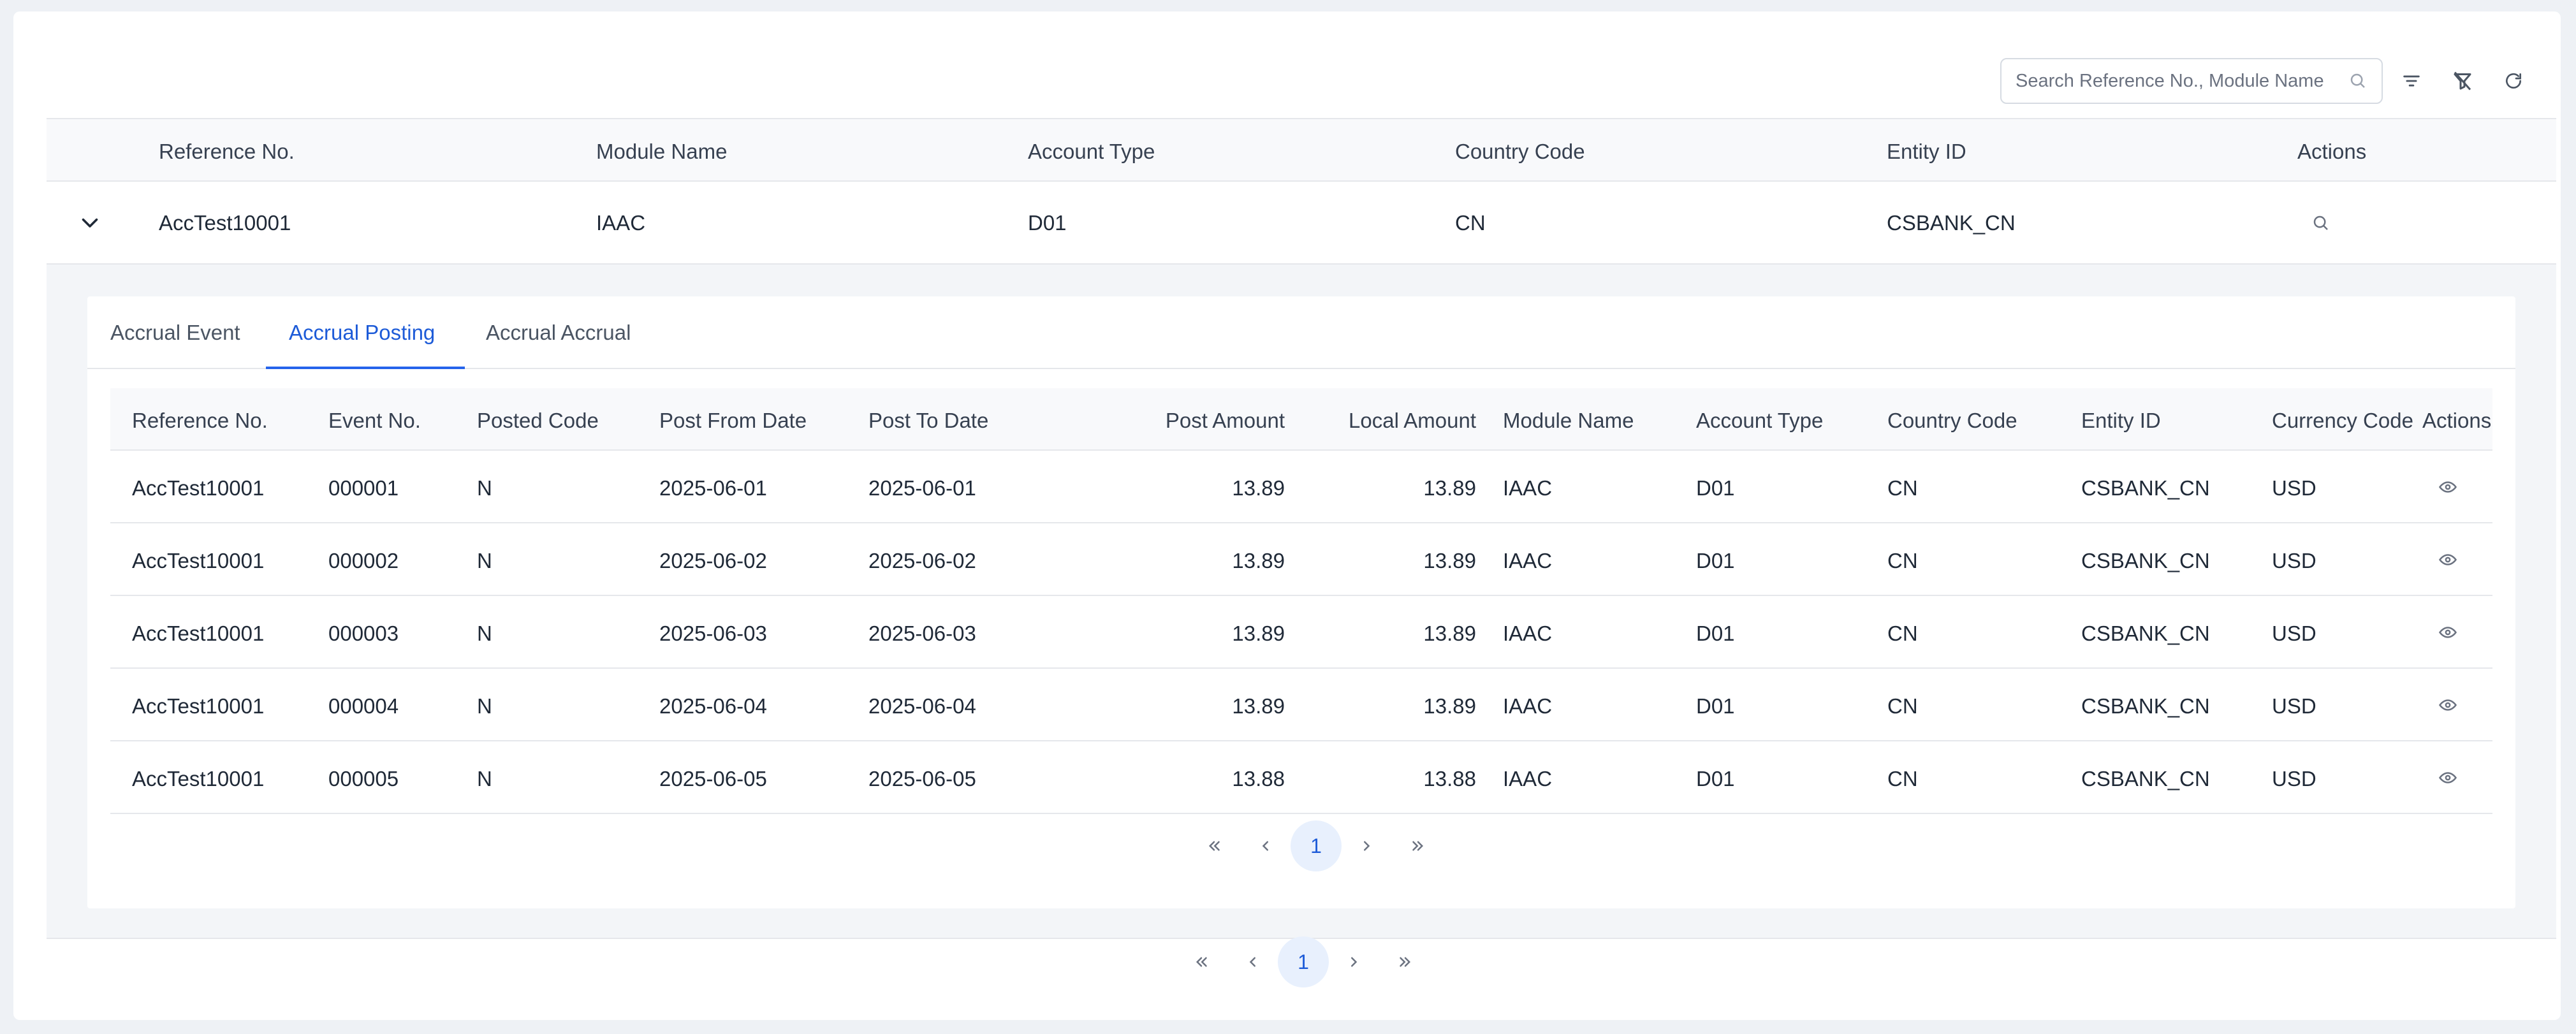  I want to click on post-from-date-cell: 2025-06-04, so click(713, 706).